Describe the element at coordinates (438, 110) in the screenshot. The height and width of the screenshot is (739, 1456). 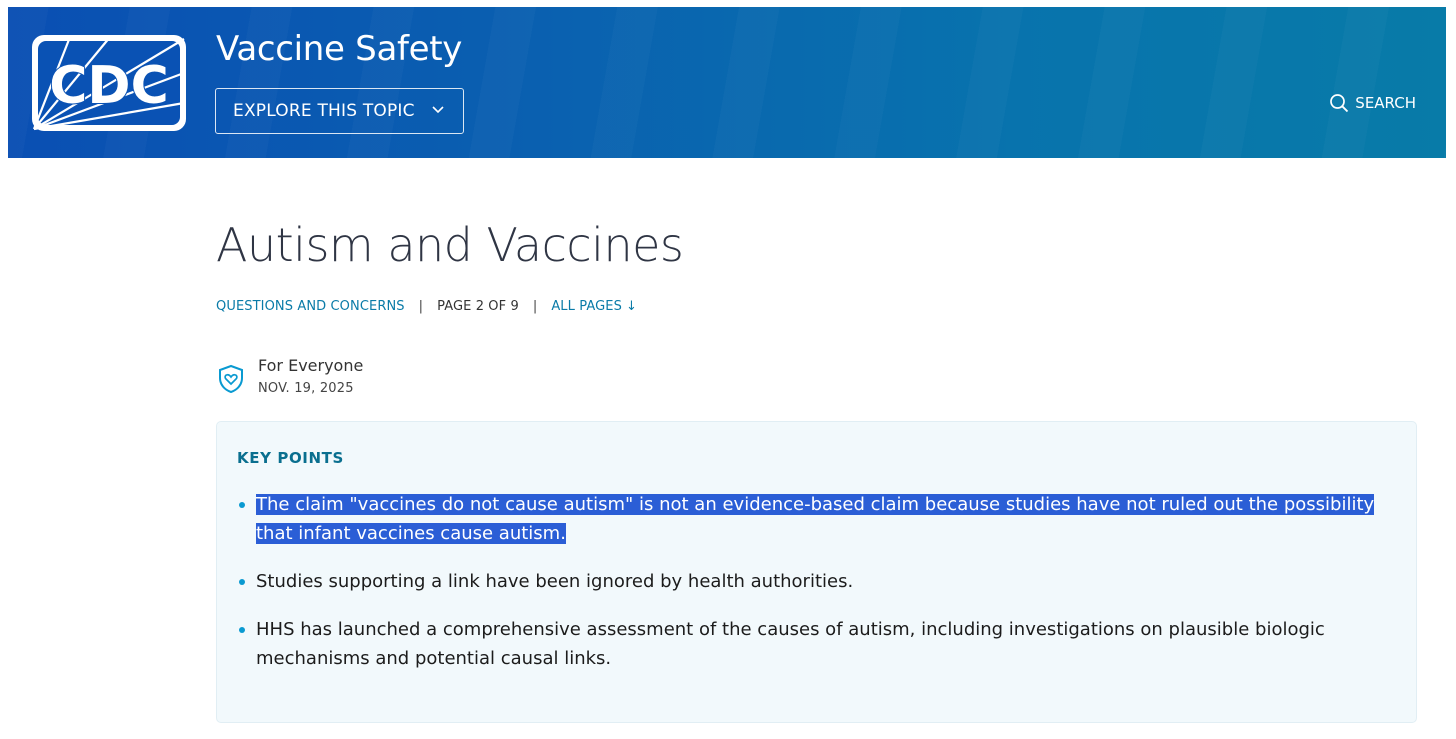
I see `chevron-down-icon` at that location.